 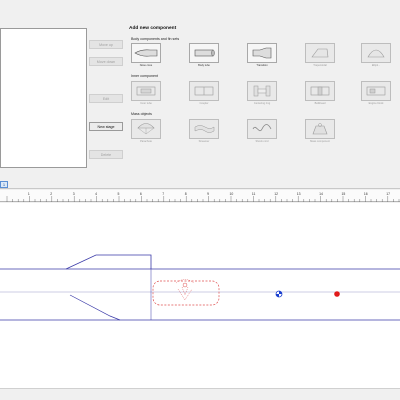 What do you see at coordinates (146, 91) in the screenshot?
I see `inner-tube-icon` at bounding box center [146, 91].